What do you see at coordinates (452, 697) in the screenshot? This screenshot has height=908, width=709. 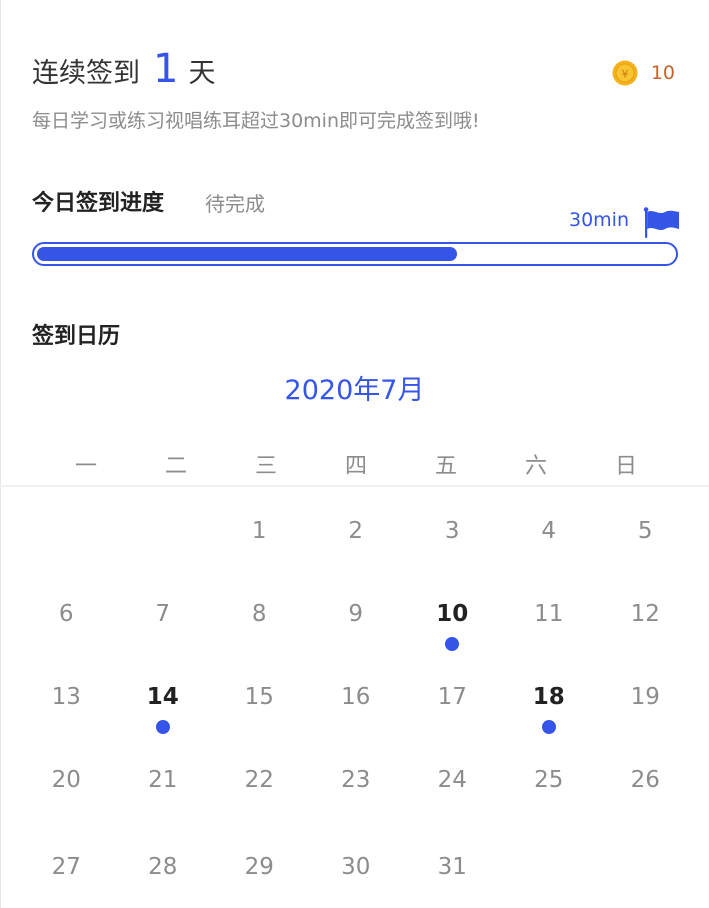 I see `day-number: 17` at bounding box center [452, 697].